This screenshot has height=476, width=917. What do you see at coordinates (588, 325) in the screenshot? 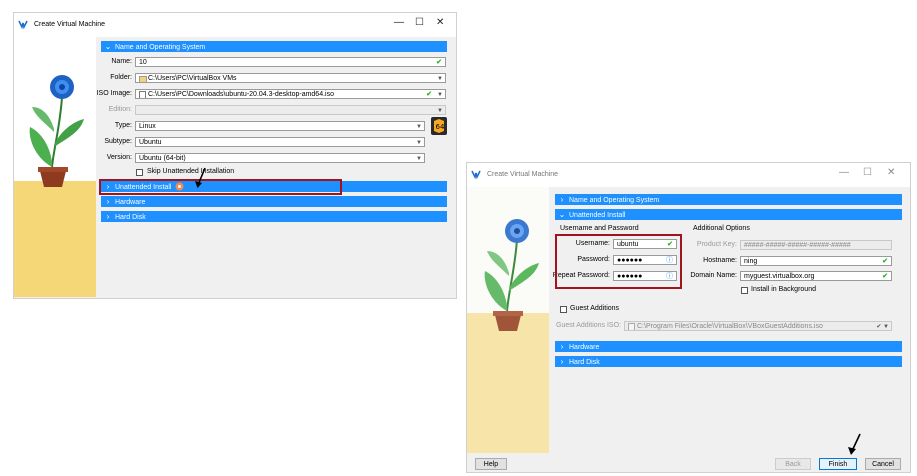
I see `guest-iso-label: Guest Additions ISO:` at bounding box center [588, 325].